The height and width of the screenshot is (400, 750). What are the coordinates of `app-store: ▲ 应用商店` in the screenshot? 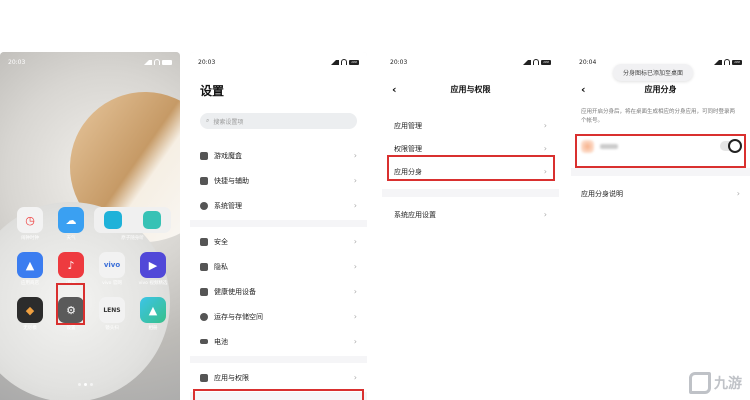 It's located at (30, 269).